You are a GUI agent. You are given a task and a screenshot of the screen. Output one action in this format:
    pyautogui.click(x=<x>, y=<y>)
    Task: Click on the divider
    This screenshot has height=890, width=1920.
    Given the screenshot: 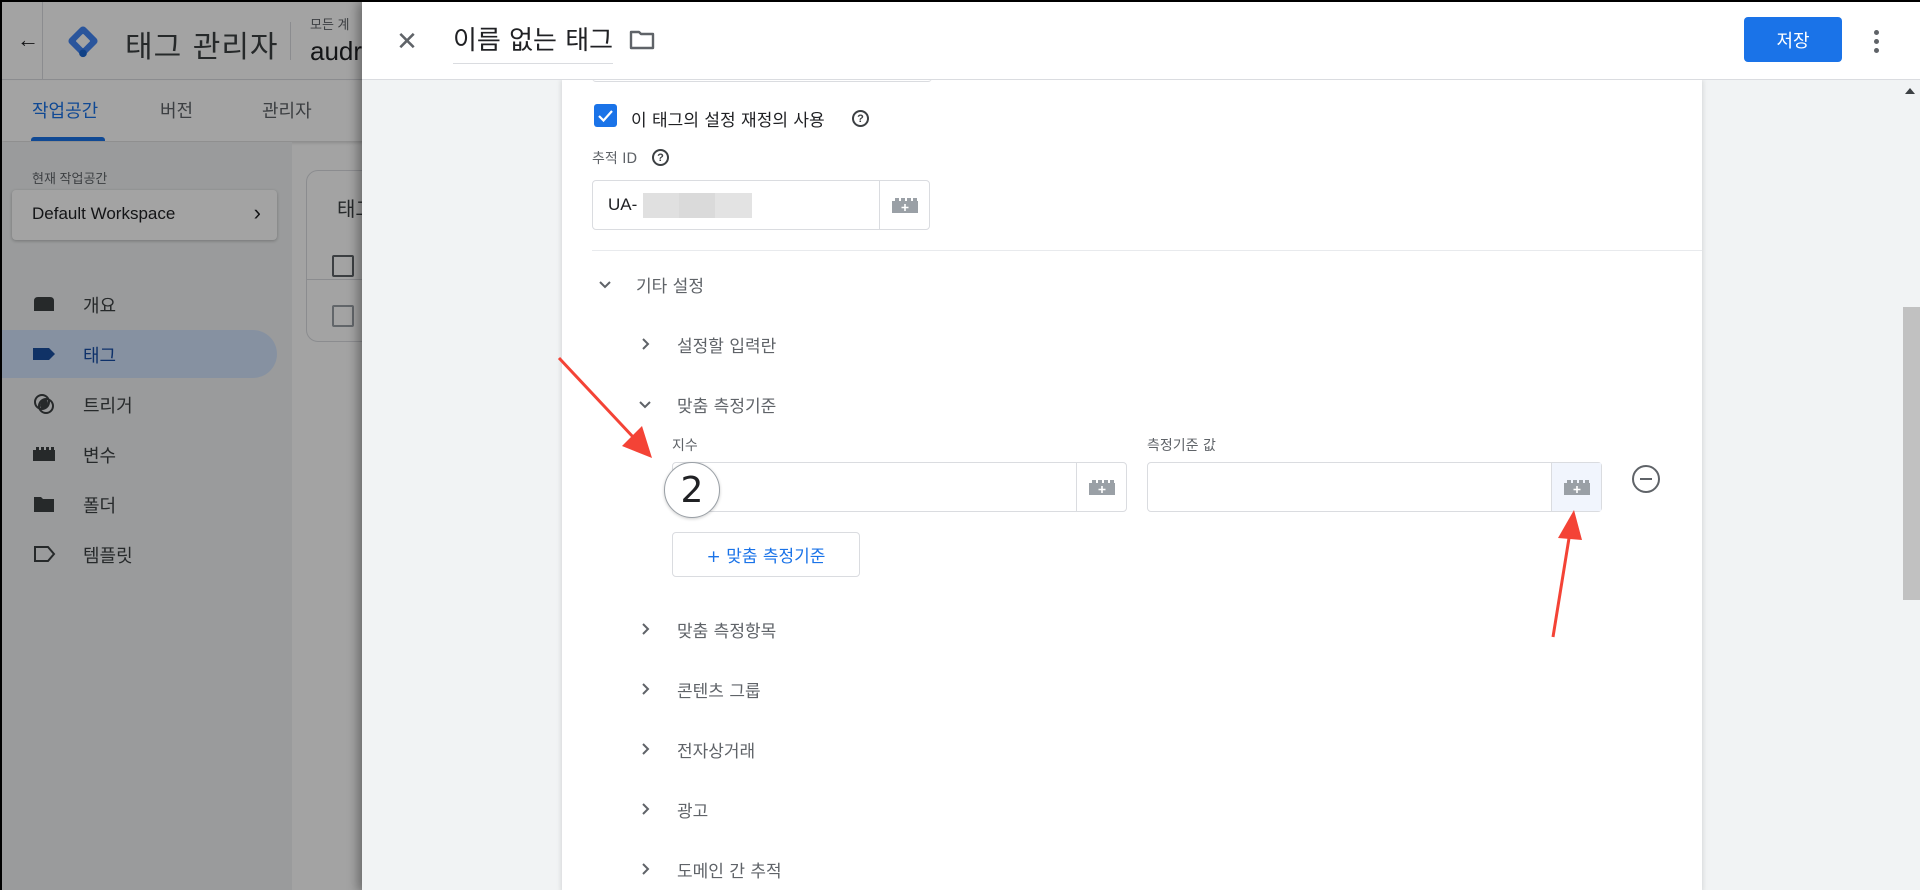 What is the action you would take?
    pyautogui.click(x=1147, y=250)
    